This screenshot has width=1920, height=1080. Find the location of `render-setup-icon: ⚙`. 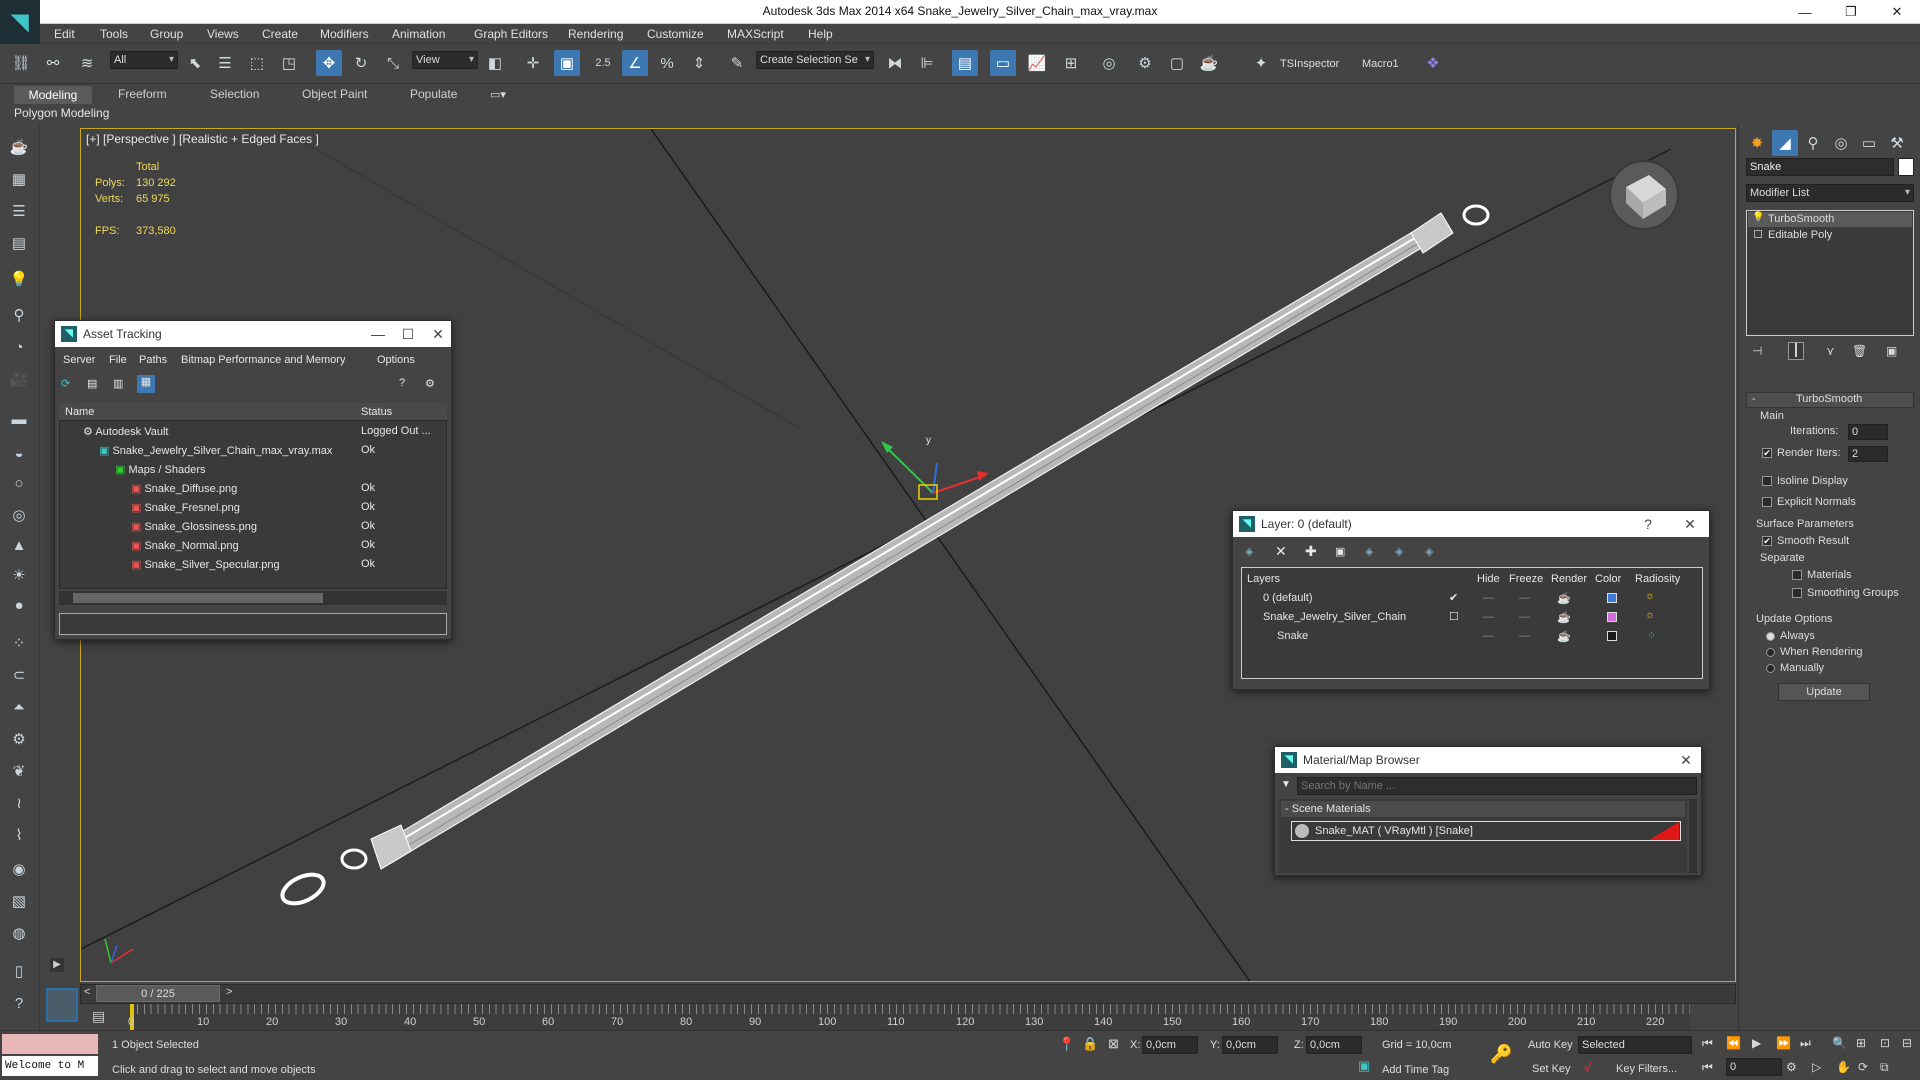

render-setup-icon: ⚙ is located at coordinates (1145, 63).